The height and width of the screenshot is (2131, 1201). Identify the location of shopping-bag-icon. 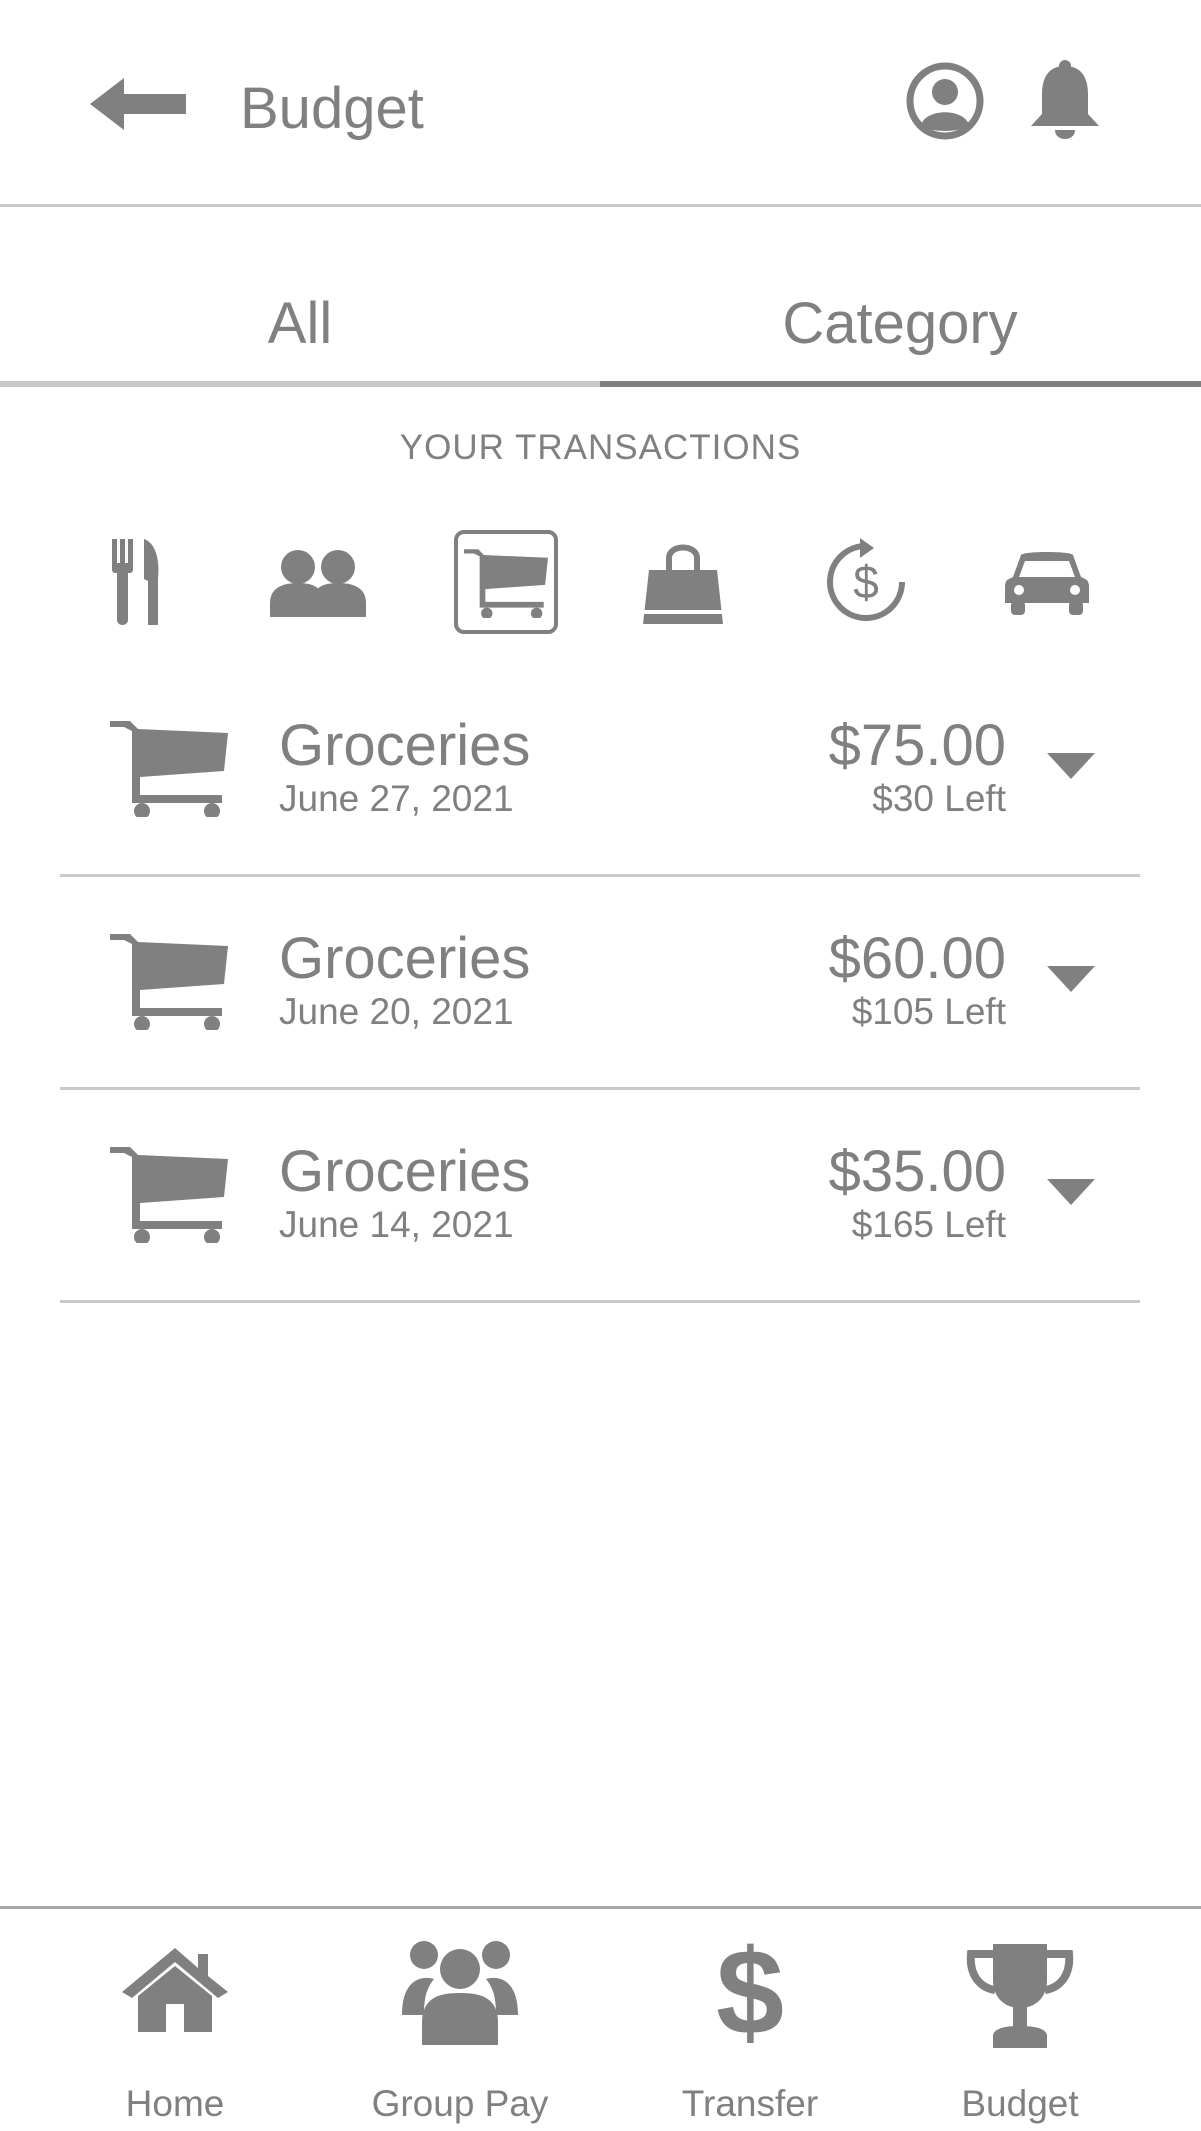
(683, 584).